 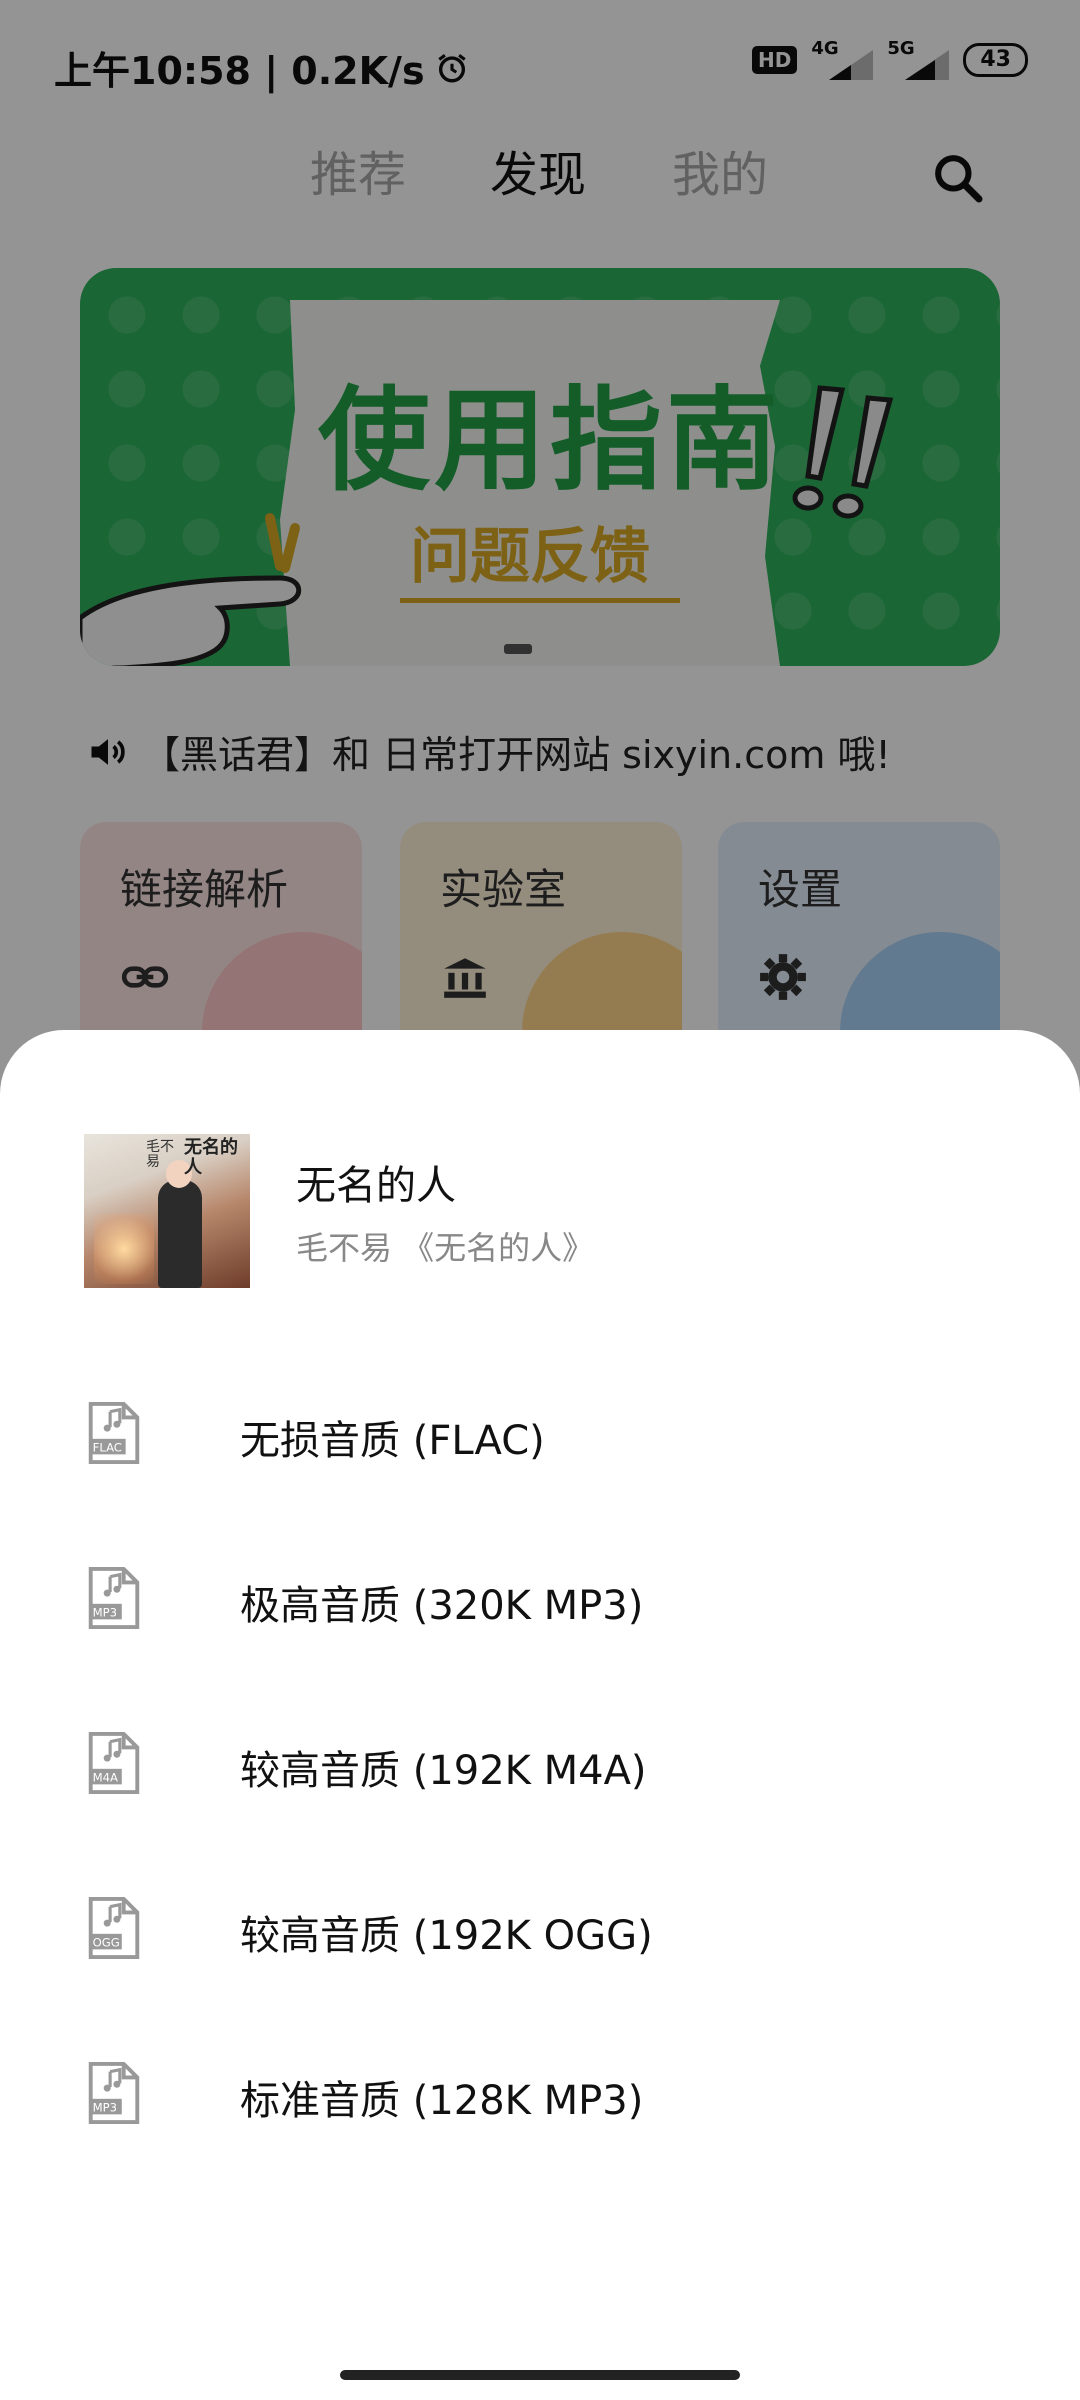 What do you see at coordinates (160, 1155) in the screenshot?
I see `album-artist-text: 毛不易` at bounding box center [160, 1155].